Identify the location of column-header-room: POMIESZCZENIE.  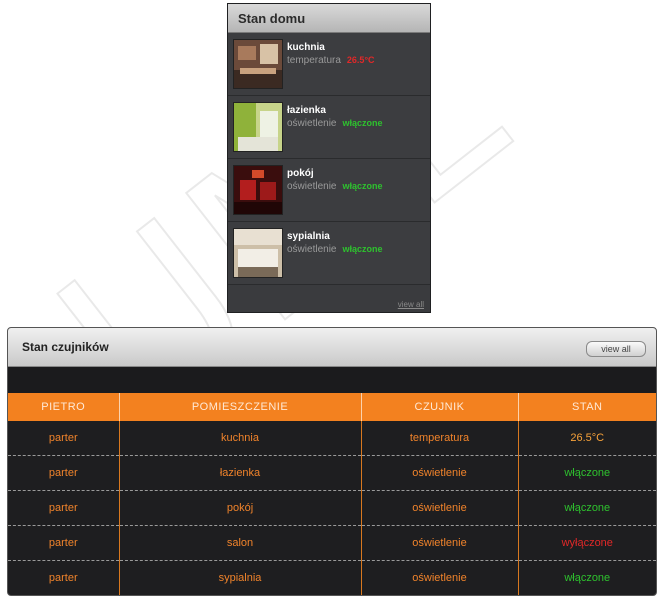
(240, 407).